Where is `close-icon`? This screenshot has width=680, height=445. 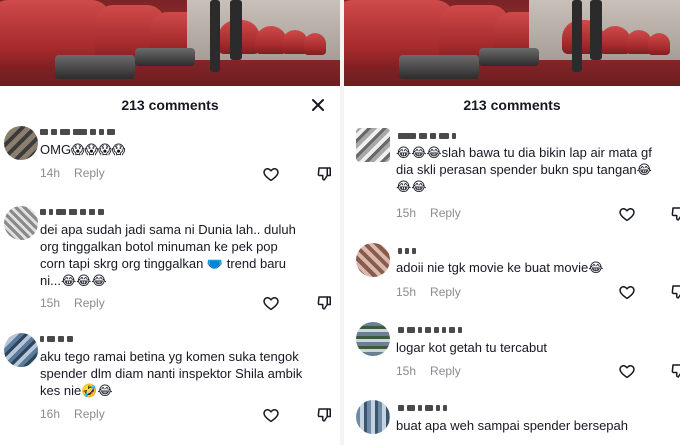 close-icon is located at coordinates (318, 105).